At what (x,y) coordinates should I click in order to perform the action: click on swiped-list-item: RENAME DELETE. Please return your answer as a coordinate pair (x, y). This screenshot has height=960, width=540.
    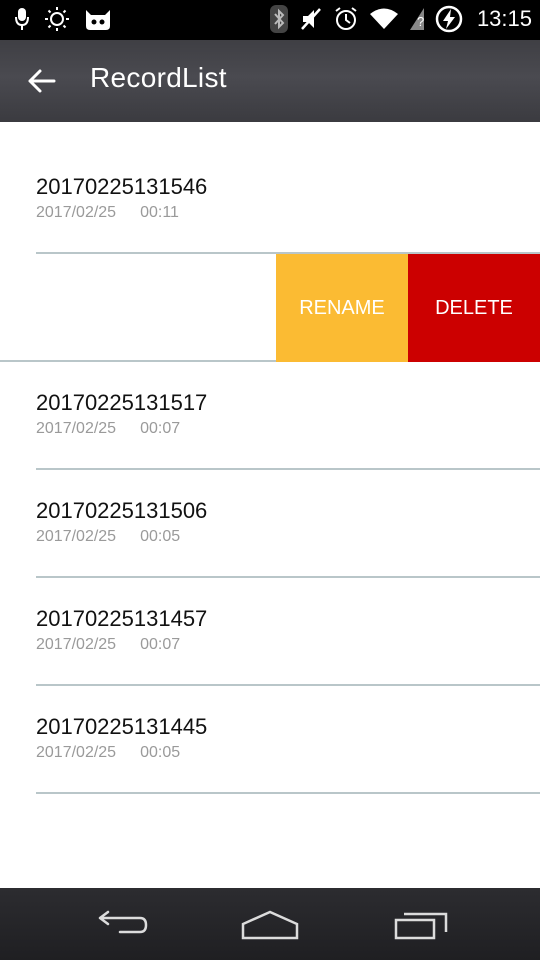
    Looking at the image, I should click on (270, 308).